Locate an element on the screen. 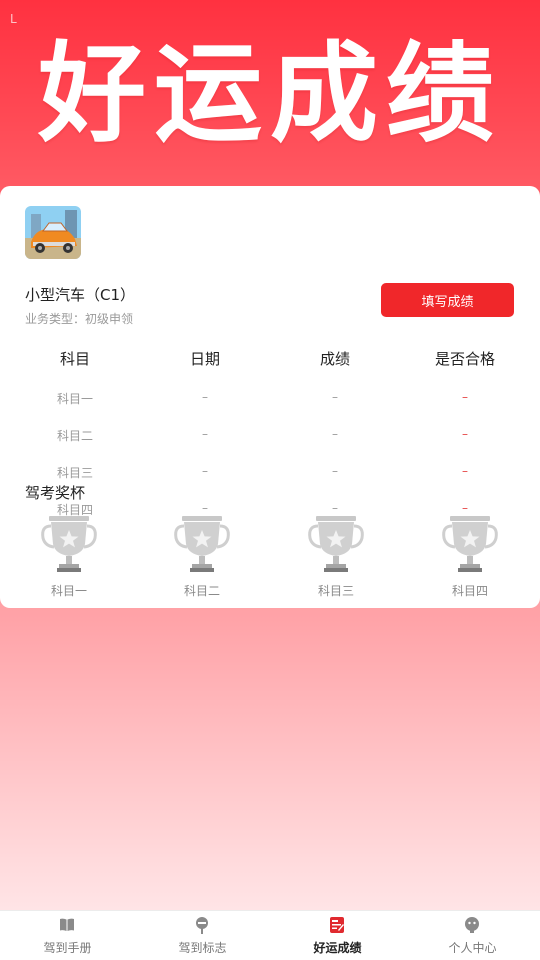 This screenshot has height=960, width=540. user-icon is located at coordinates (472, 925).